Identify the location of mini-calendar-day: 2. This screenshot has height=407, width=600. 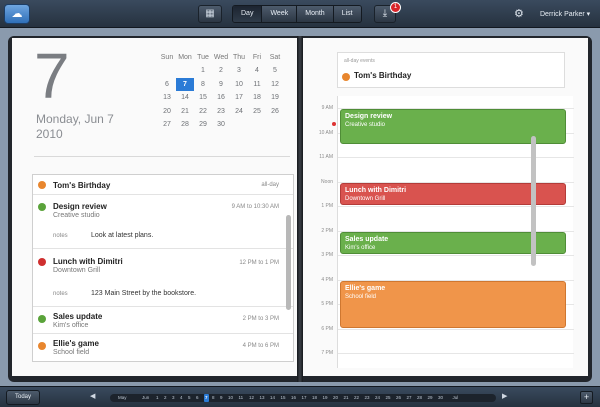
(221, 71).